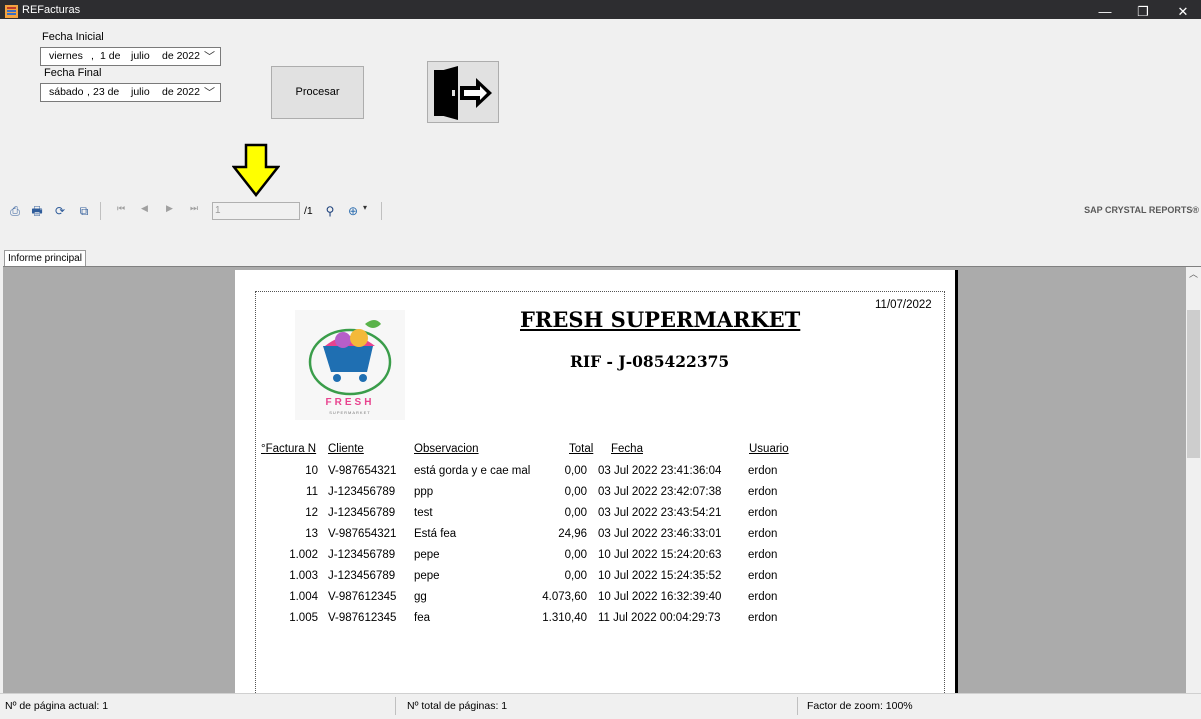 The width and height of the screenshot is (1201, 719). I want to click on print-icon: 🖶, so click(37, 211).